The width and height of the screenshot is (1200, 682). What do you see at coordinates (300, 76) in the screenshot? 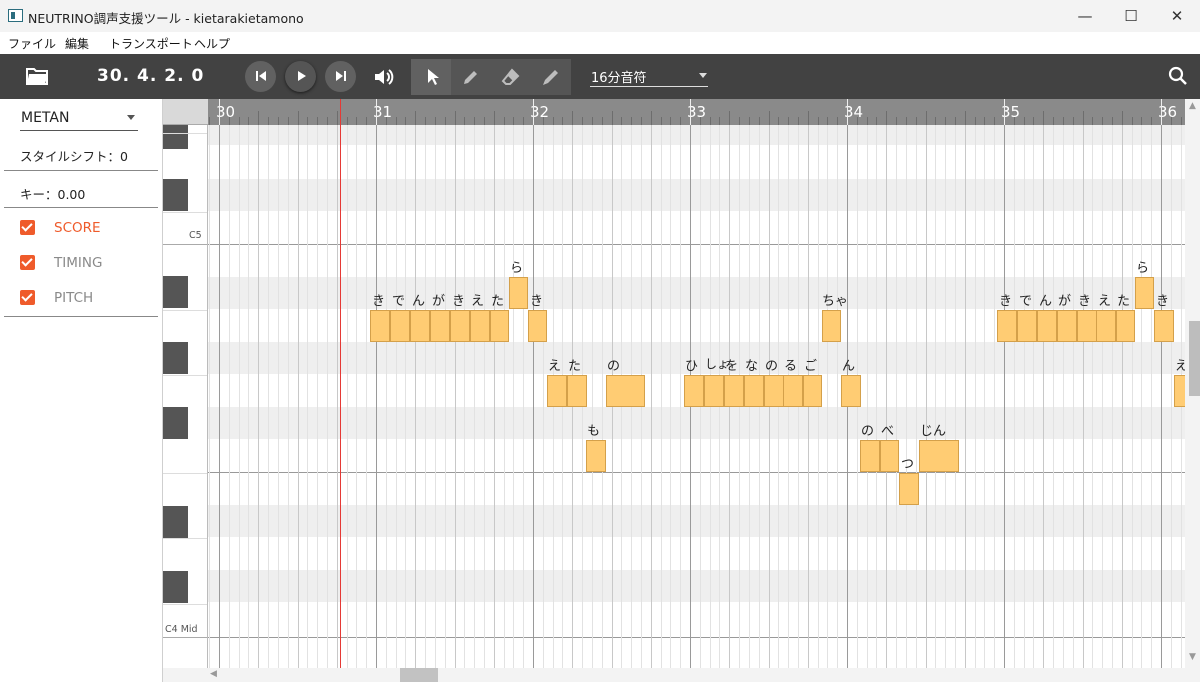
I see `play-button` at bounding box center [300, 76].